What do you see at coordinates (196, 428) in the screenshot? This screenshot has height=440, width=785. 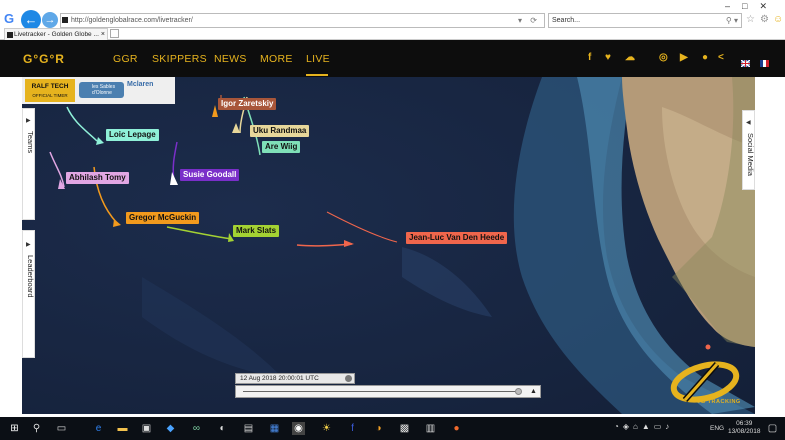 I see `infinity-app-icon: ∞` at bounding box center [196, 428].